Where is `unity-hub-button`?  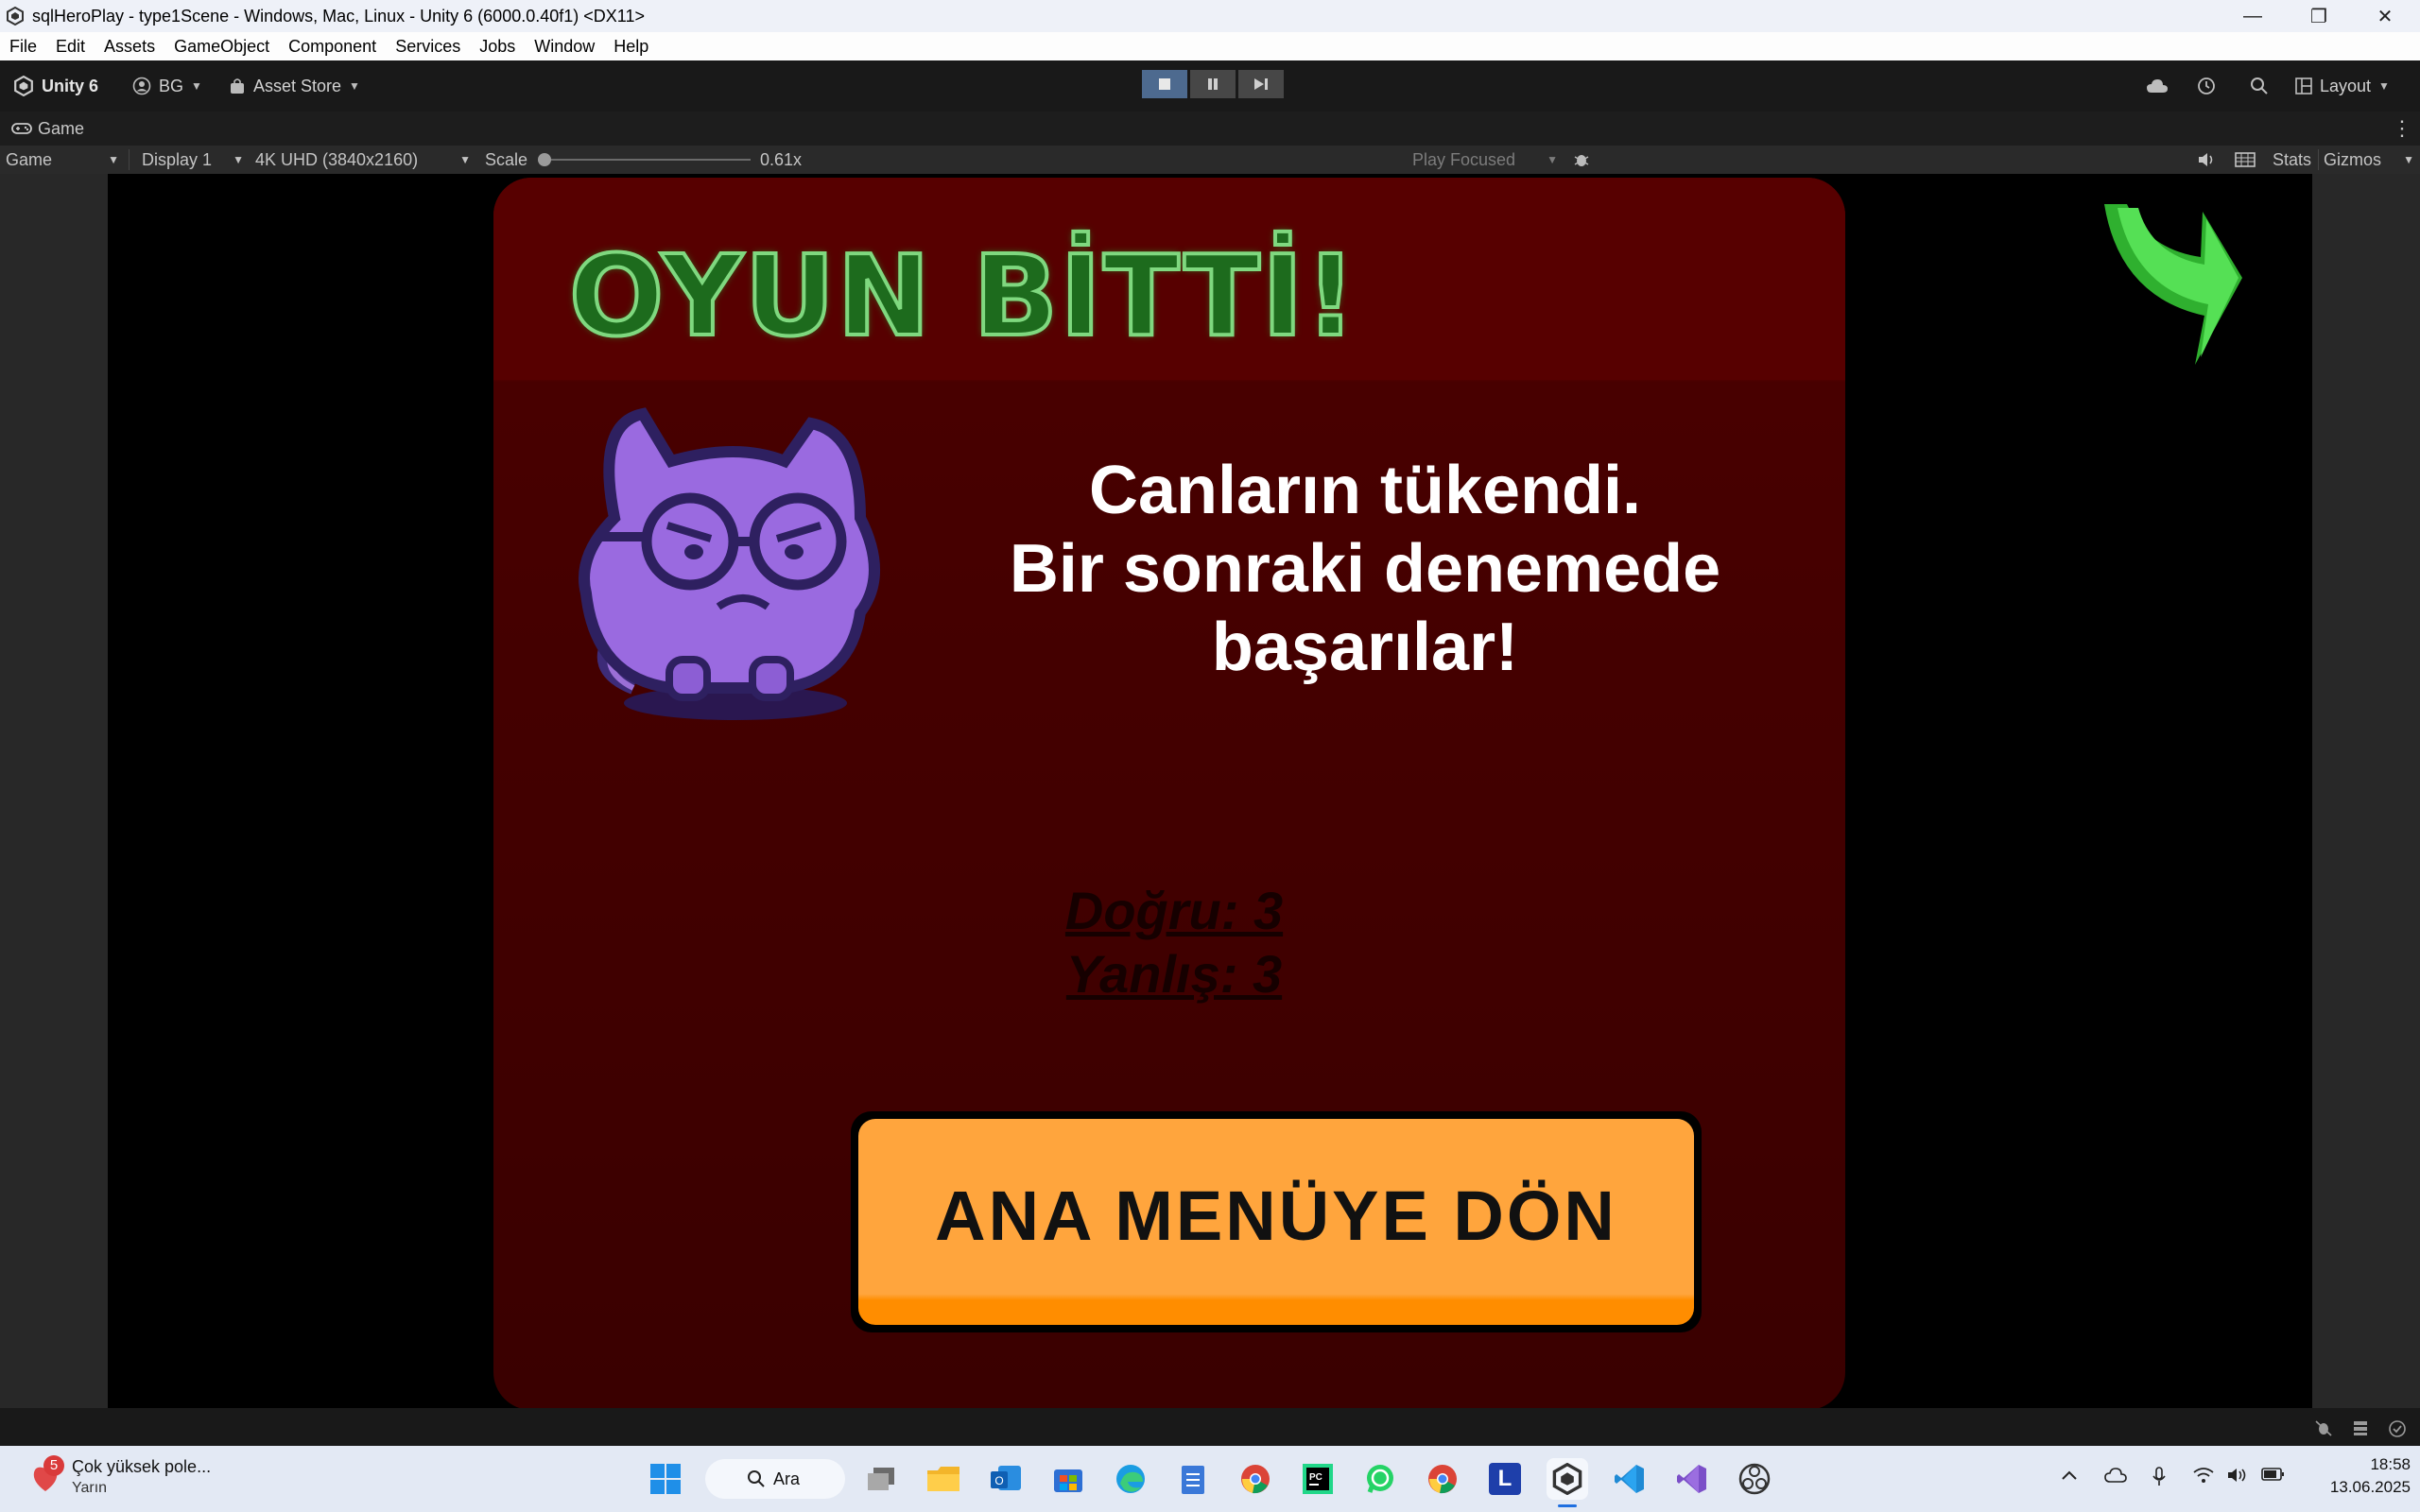
unity-hub-button is located at coordinates (1567, 1482).